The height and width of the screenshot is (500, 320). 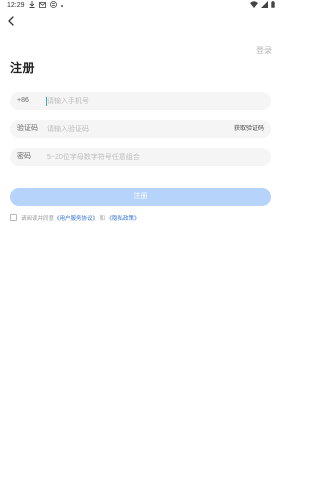 I want to click on agreement-prefix: 请阅读并同意, so click(x=38, y=218).